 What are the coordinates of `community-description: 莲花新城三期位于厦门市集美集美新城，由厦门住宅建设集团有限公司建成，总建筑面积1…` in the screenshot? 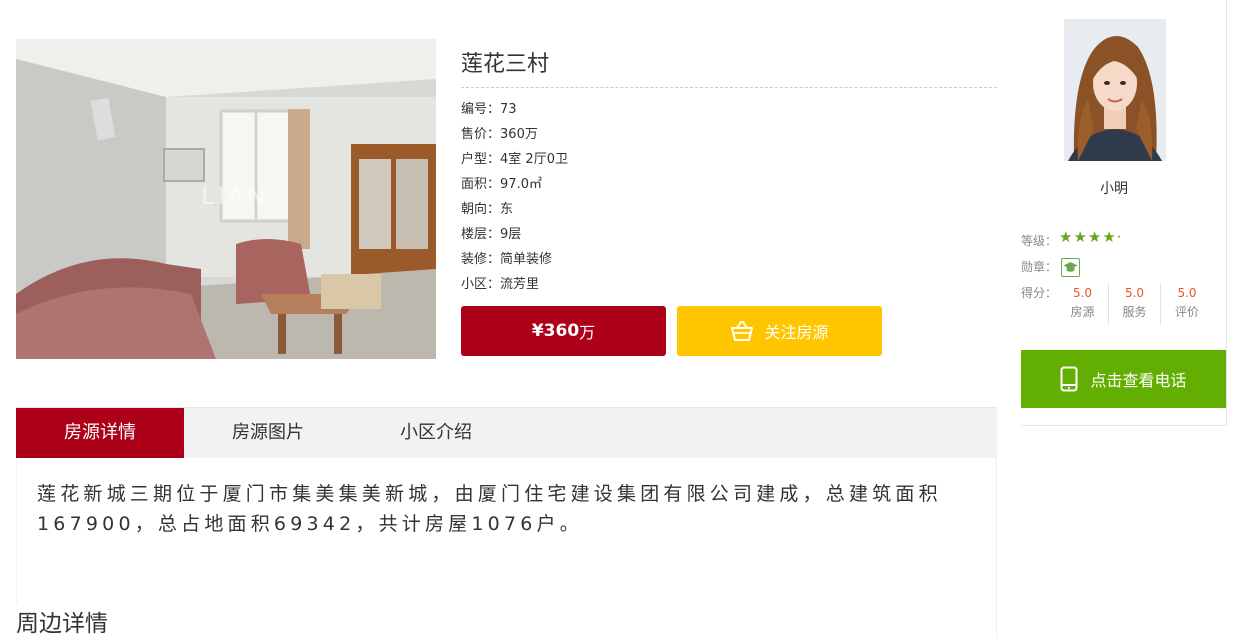 It's located at (489, 509).